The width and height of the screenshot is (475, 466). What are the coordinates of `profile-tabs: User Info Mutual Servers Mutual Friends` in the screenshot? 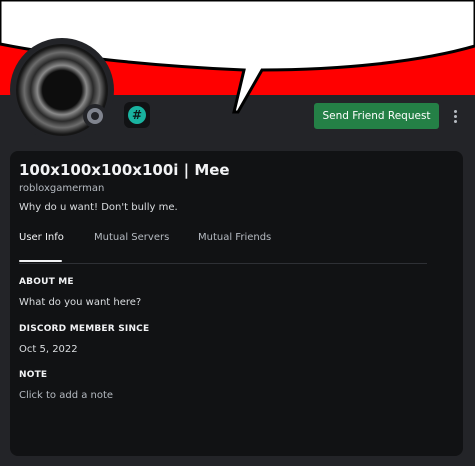 It's located at (223, 247).